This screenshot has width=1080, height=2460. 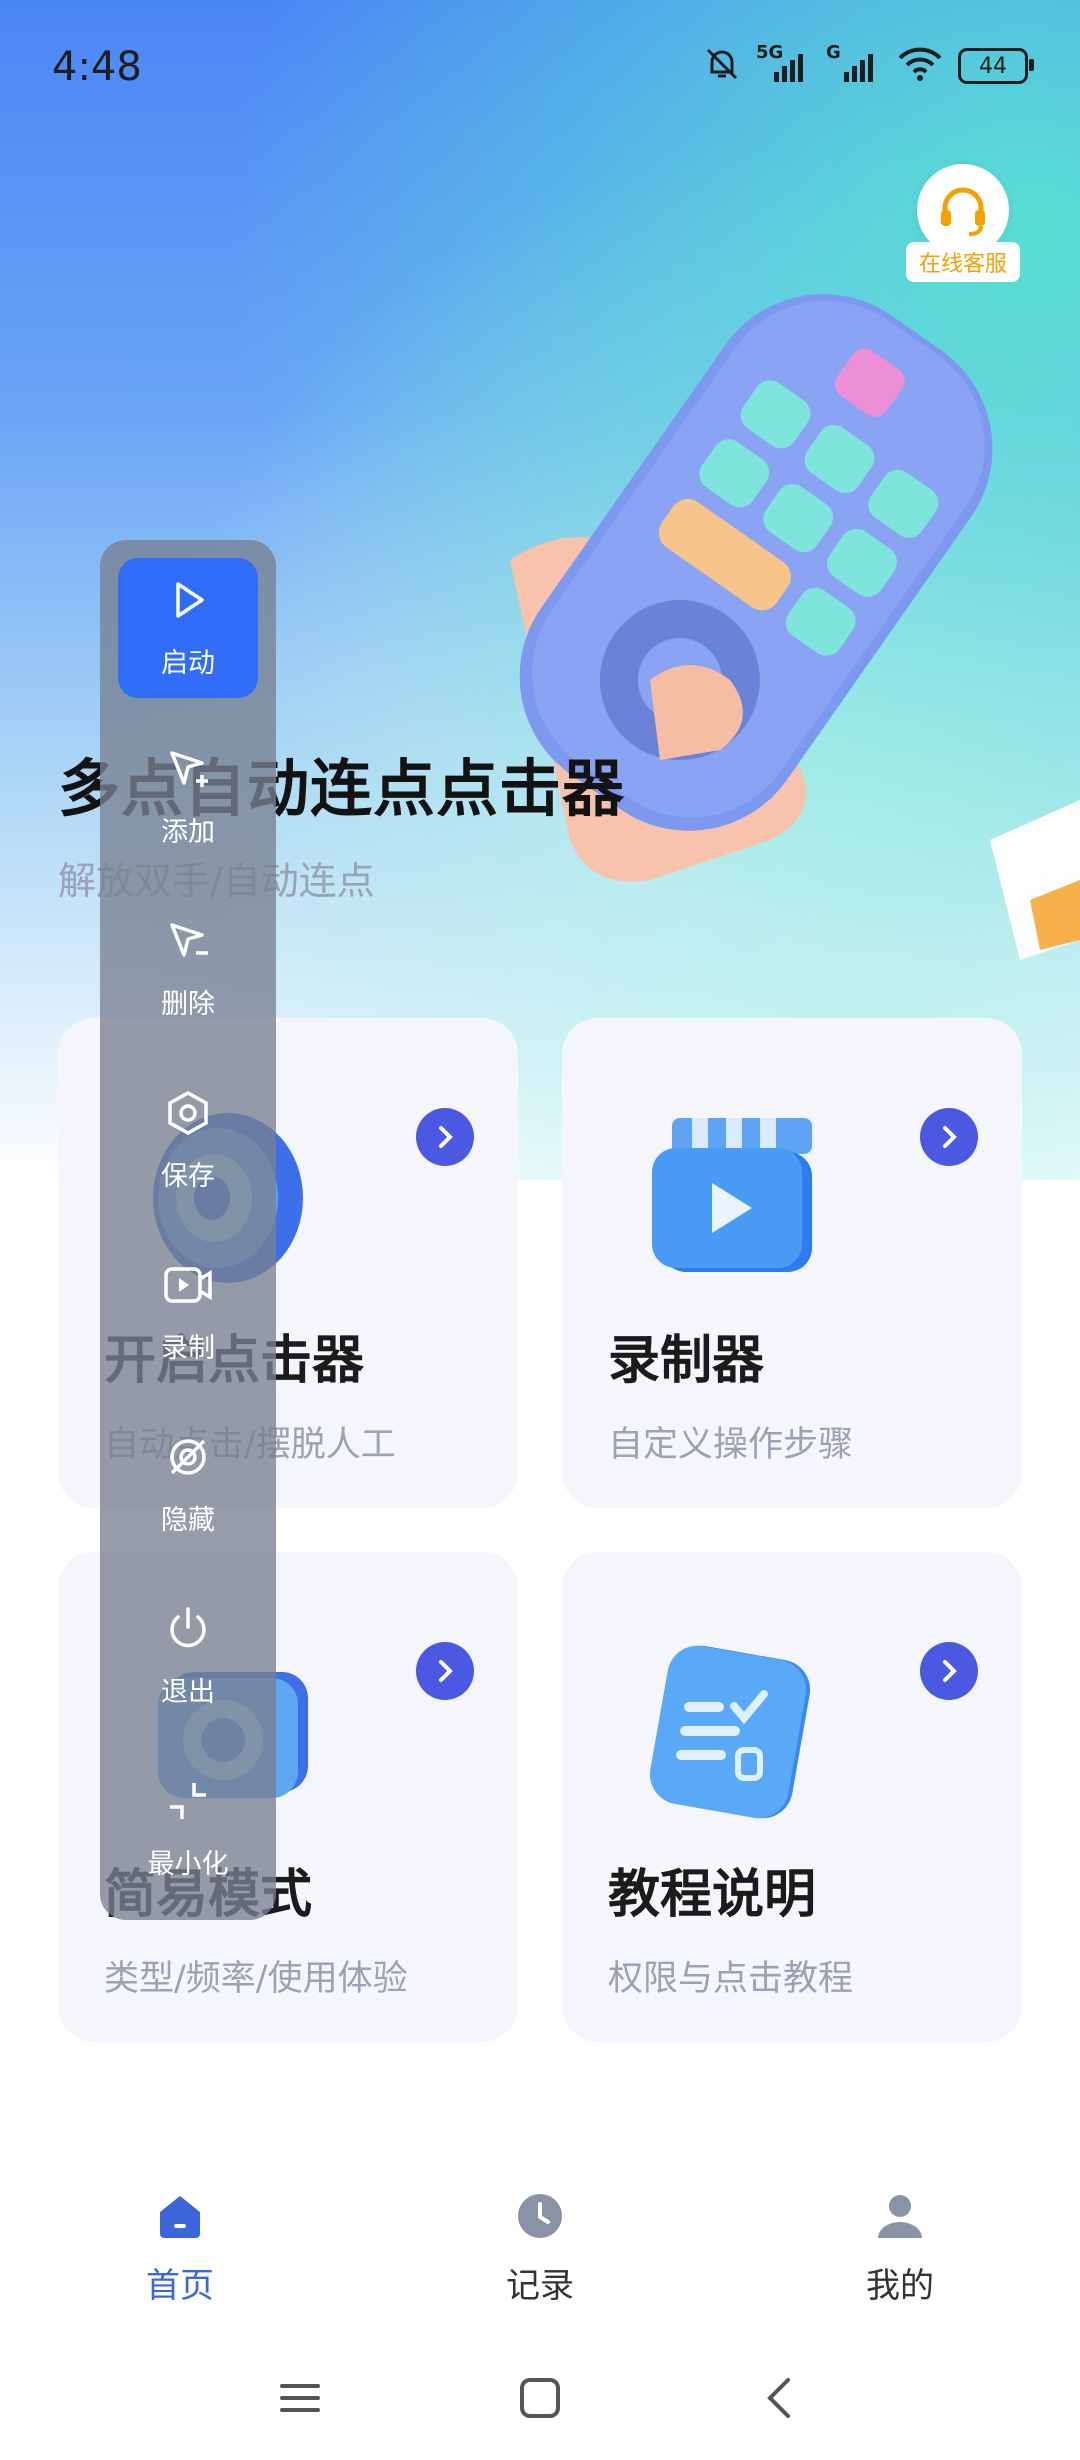 What do you see at coordinates (854, 64) in the screenshot?
I see `signal-g-icon: G` at bounding box center [854, 64].